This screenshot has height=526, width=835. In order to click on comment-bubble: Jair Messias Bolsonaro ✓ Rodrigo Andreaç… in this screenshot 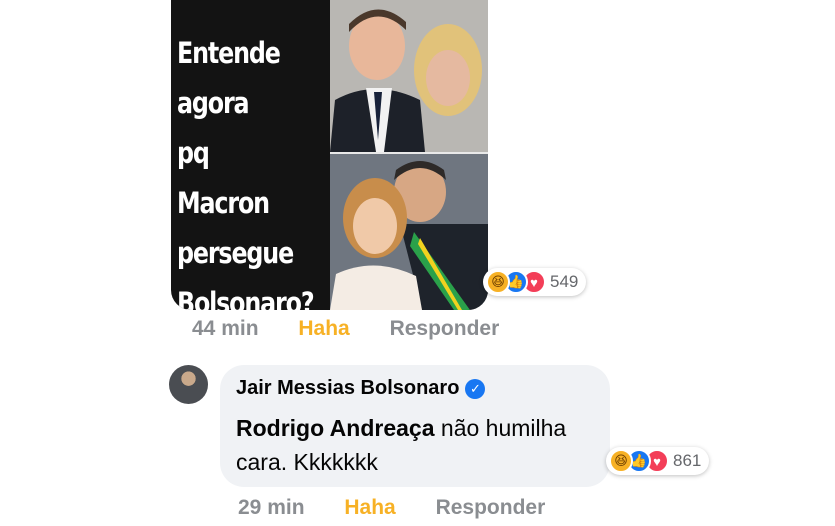, I will do `click(415, 426)`.